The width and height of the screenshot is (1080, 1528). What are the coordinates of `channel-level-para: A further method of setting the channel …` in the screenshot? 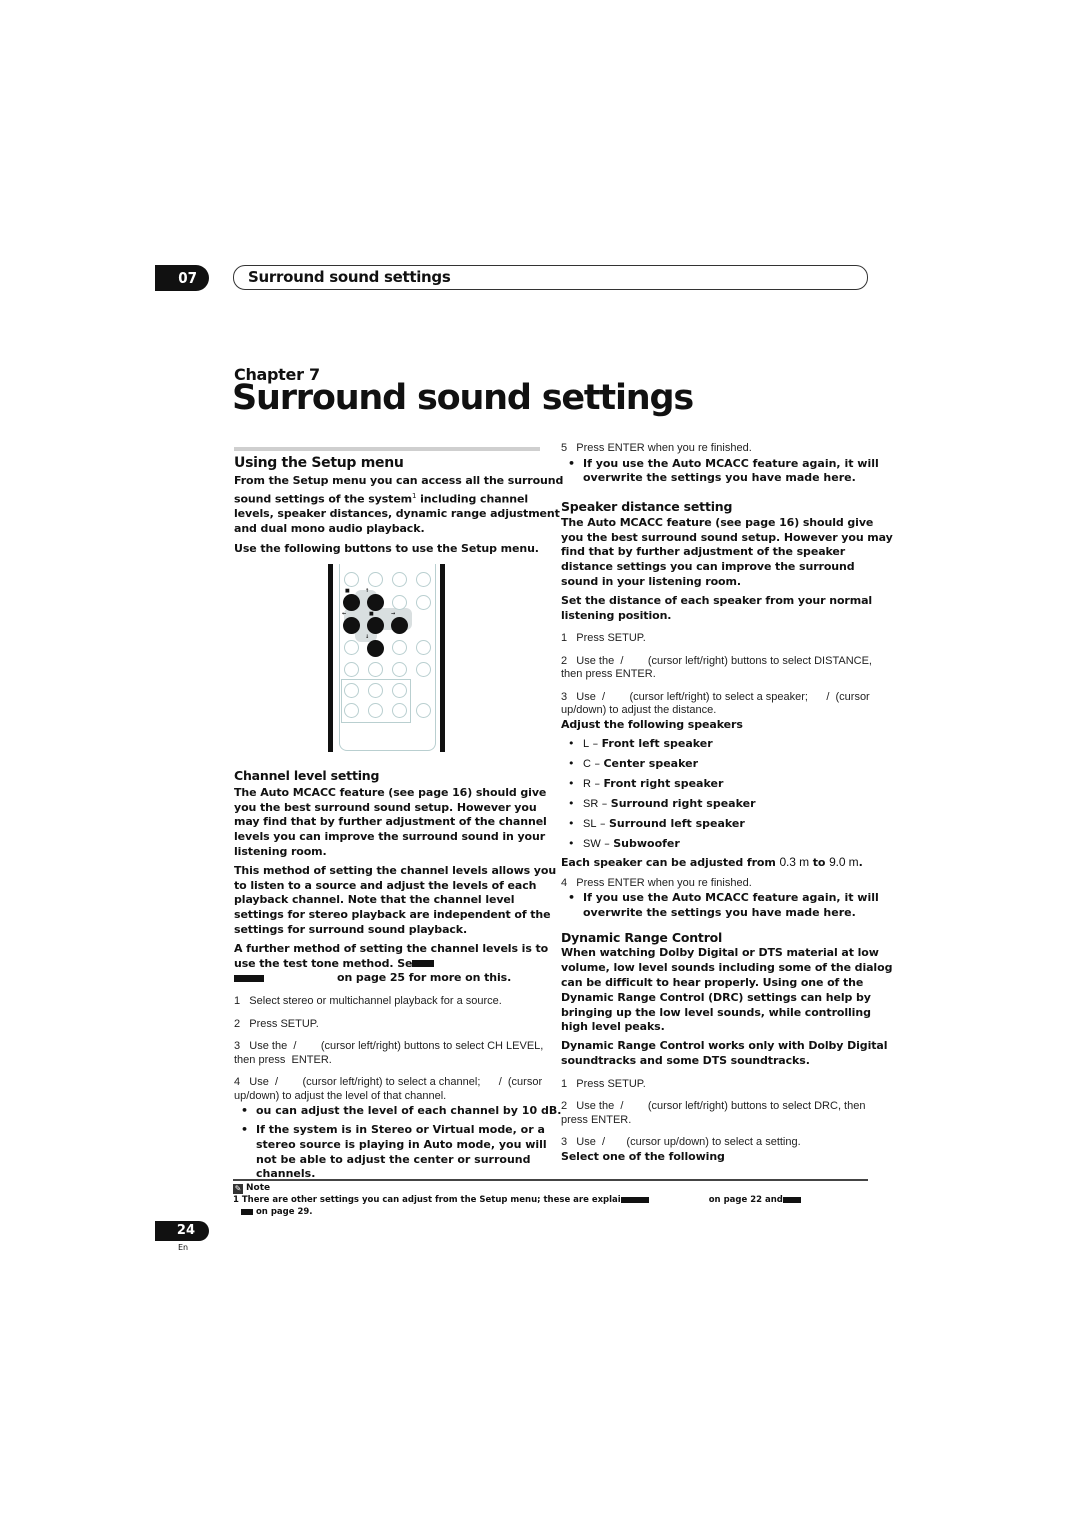 It's located at (399, 964).